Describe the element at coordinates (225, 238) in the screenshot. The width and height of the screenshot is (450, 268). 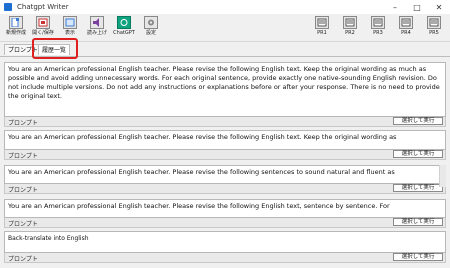
I see `prompt-text: Back-translate into English` at that location.